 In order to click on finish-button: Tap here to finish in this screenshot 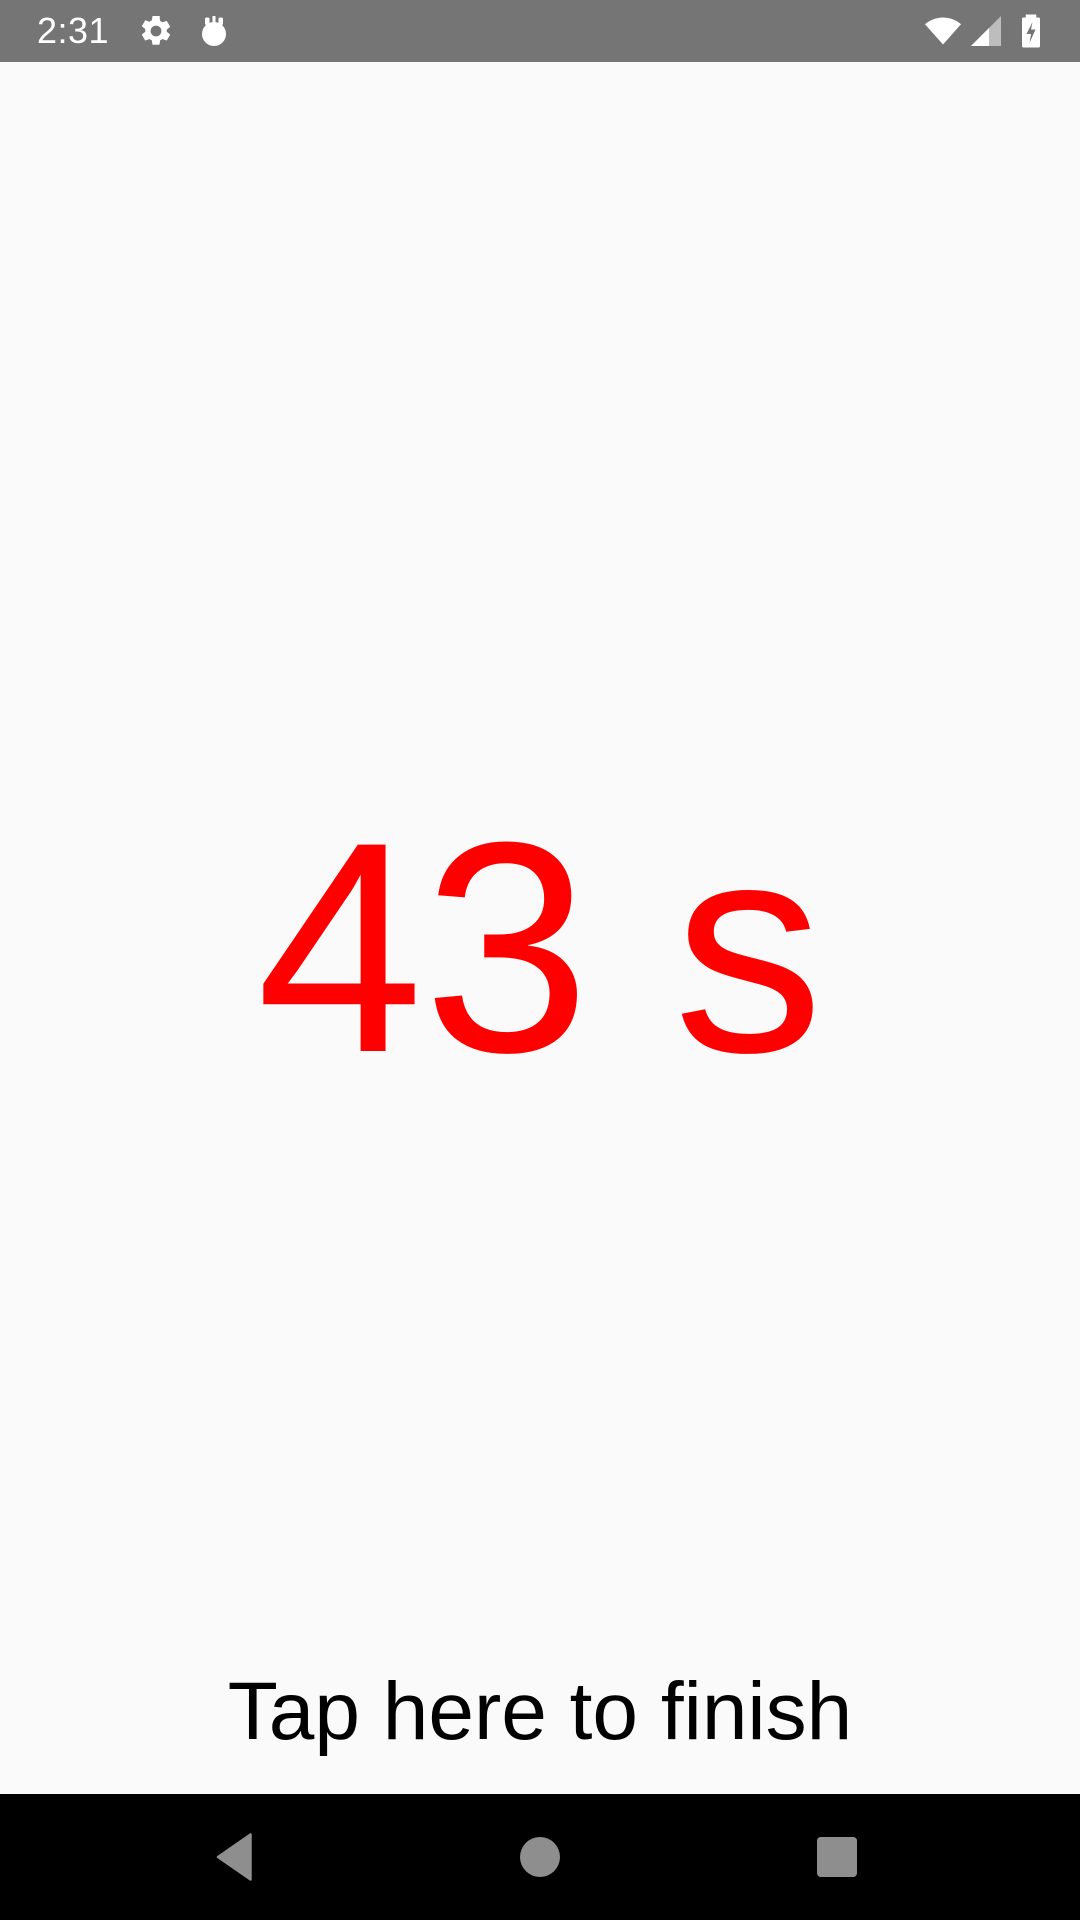, I will do `click(540, 1712)`.